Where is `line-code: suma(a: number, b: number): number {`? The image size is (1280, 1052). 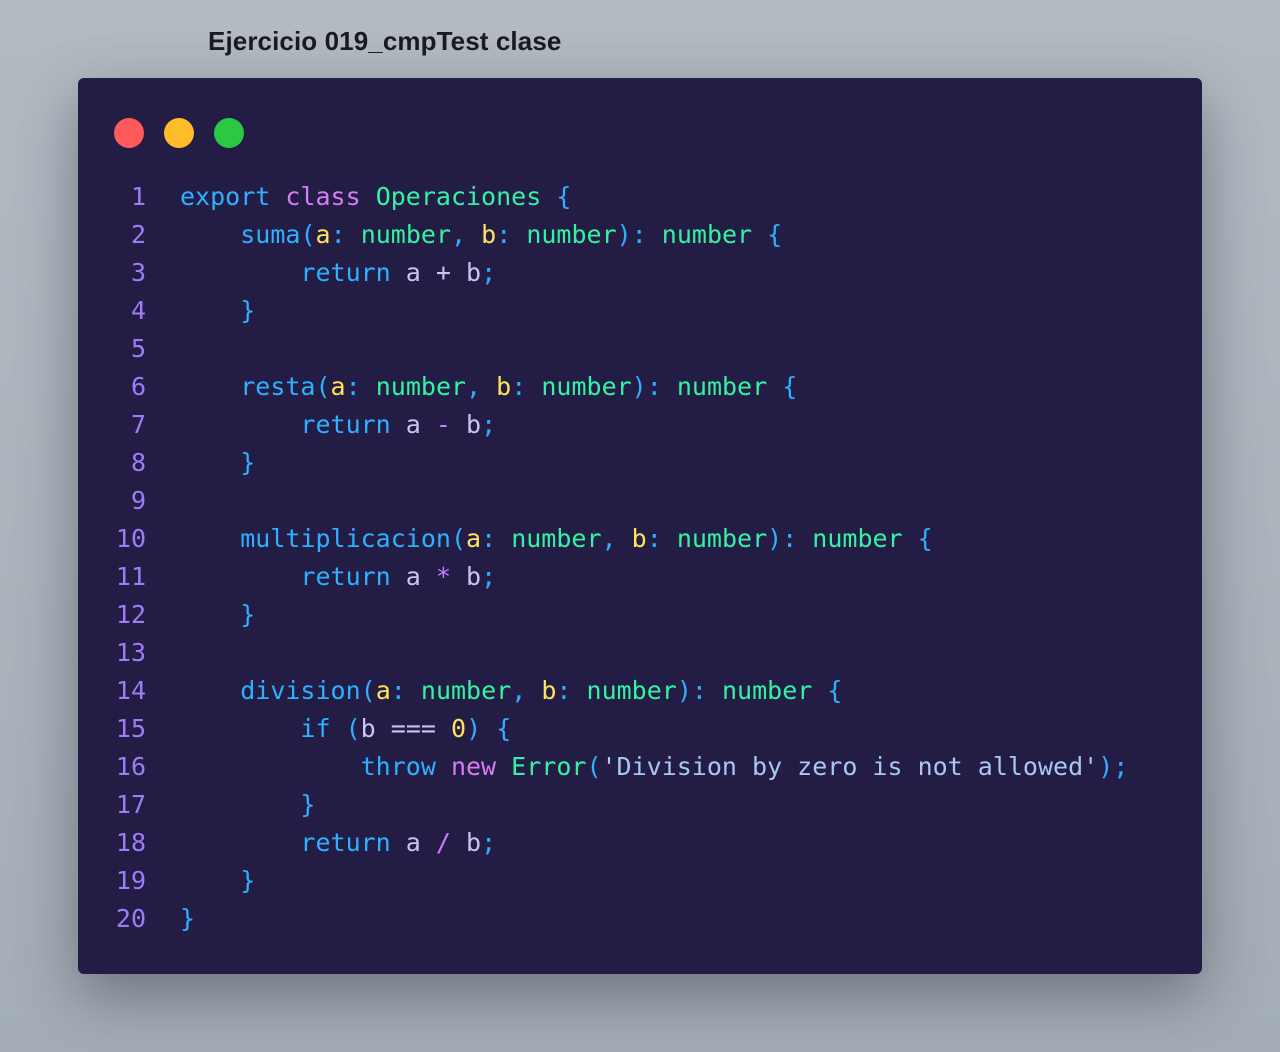 line-code: suma(a: number, b: number): number { is located at coordinates (481, 235).